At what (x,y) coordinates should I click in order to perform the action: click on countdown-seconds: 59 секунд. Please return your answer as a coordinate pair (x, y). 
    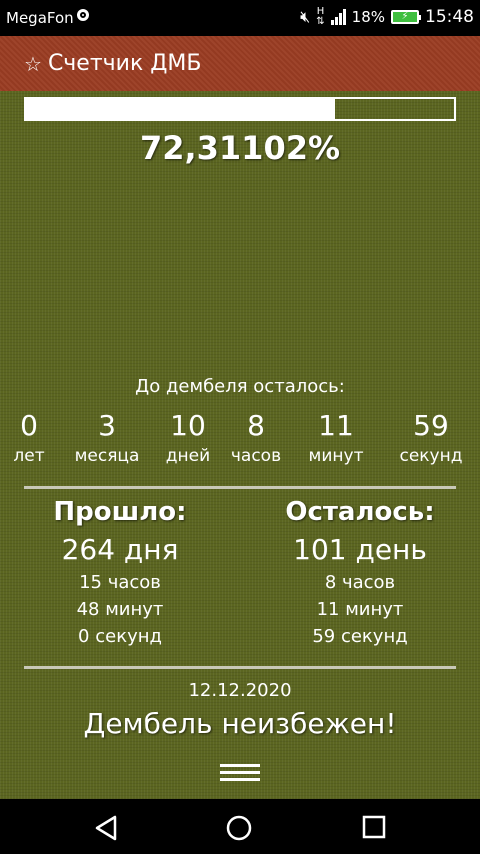
    Looking at the image, I should click on (431, 437).